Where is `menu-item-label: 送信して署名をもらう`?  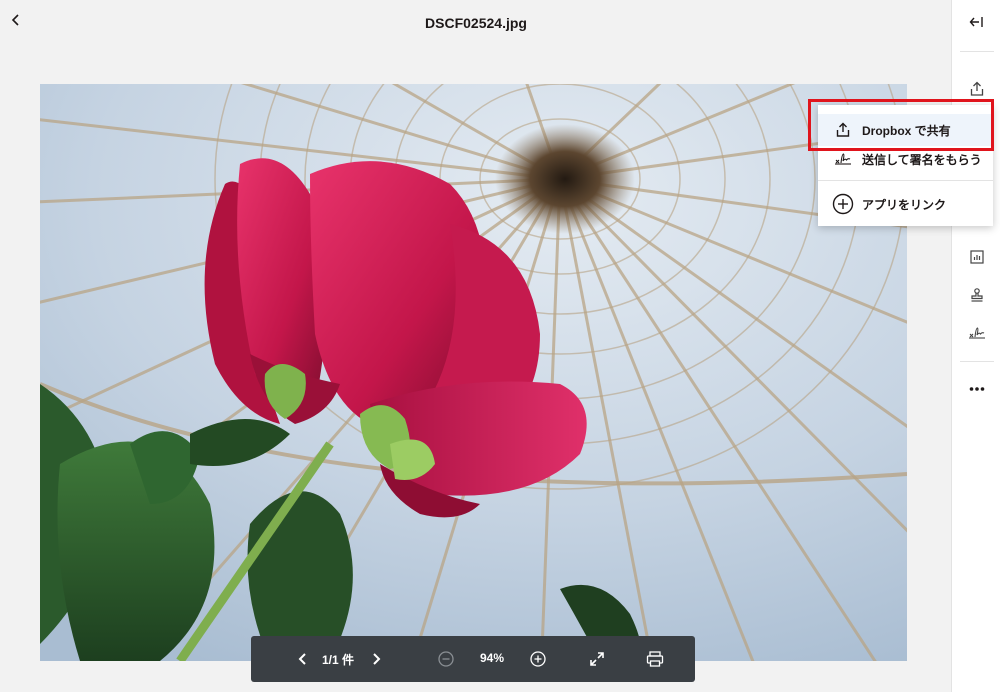
menu-item-label: 送信して署名をもらう is located at coordinates (922, 159).